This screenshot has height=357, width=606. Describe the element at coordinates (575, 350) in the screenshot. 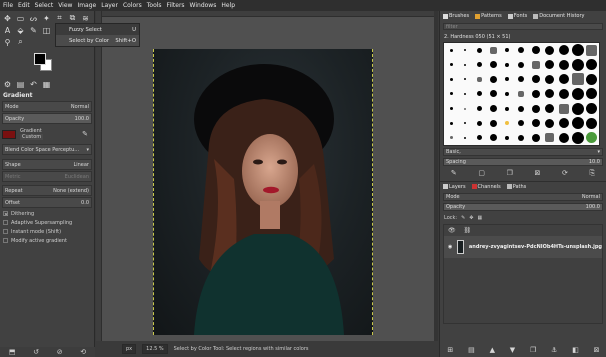

I see `mask-layer-icon: ◧` at that location.